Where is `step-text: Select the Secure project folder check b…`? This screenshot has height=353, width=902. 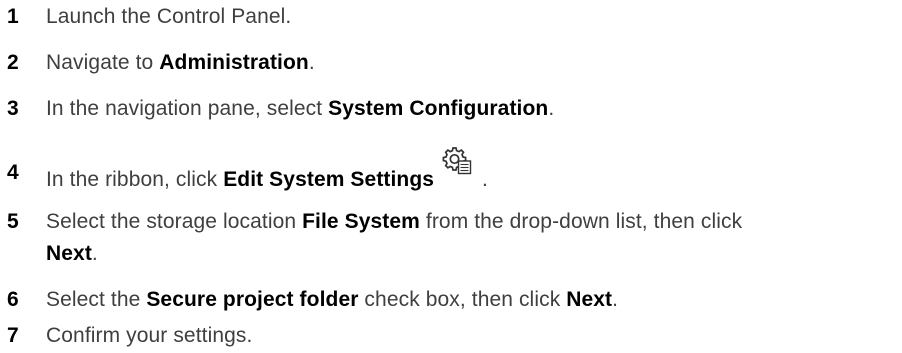 step-text: Select the Secure project folder check b… is located at coordinates (471, 300).